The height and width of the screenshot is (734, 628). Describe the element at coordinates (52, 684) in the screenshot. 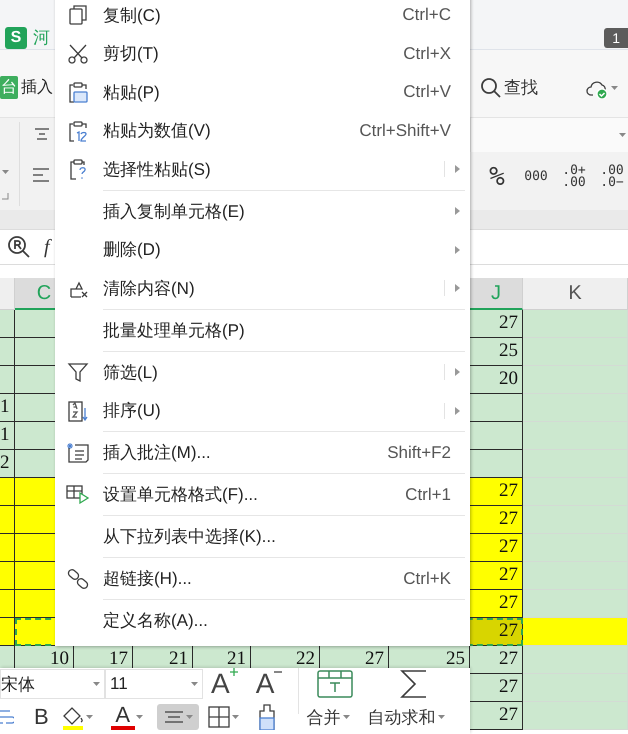

I see `font-name-field: 宋体` at that location.